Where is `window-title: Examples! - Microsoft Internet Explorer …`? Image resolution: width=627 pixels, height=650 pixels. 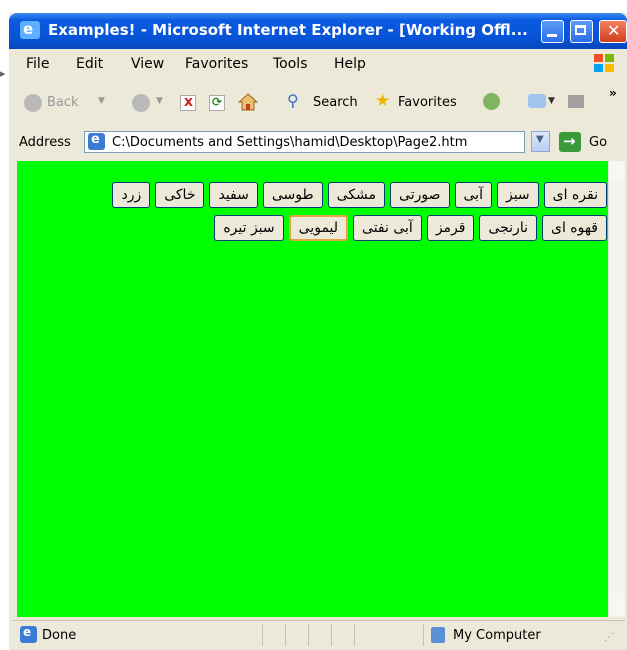 window-title: Examples! - Microsoft Internet Explorer … is located at coordinates (288, 30).